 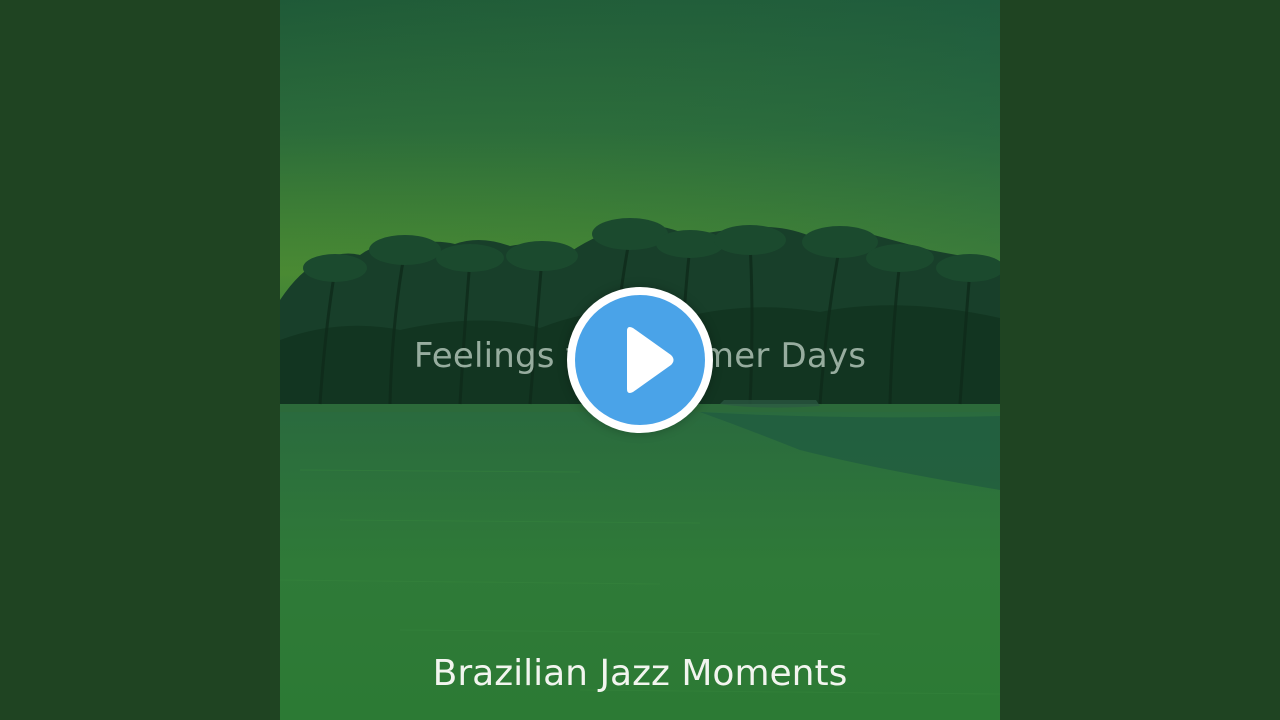 I want to click on play-icon, so click(x=640, y=360).